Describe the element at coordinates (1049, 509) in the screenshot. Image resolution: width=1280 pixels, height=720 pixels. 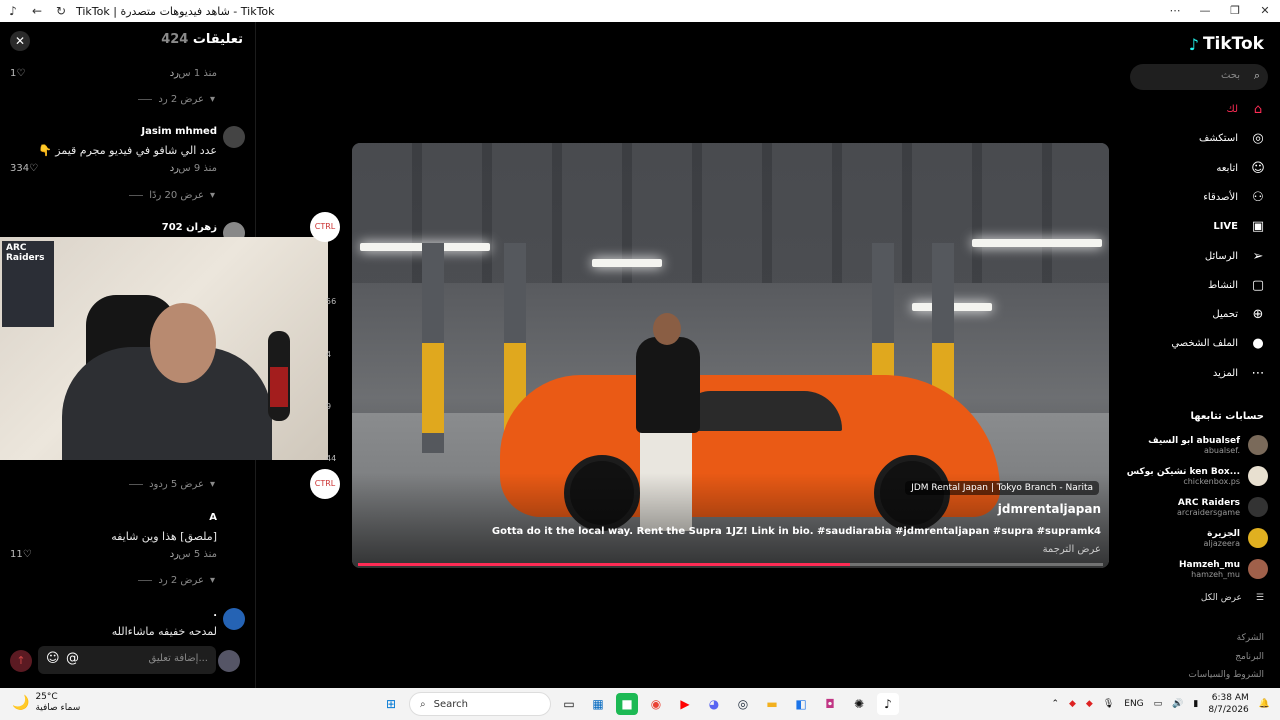
I see `video-author: jdmrentaljapan` at that location.